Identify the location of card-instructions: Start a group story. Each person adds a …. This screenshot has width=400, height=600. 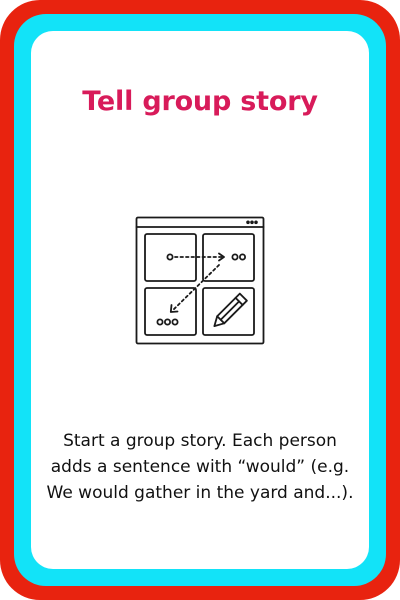
(200, 467).